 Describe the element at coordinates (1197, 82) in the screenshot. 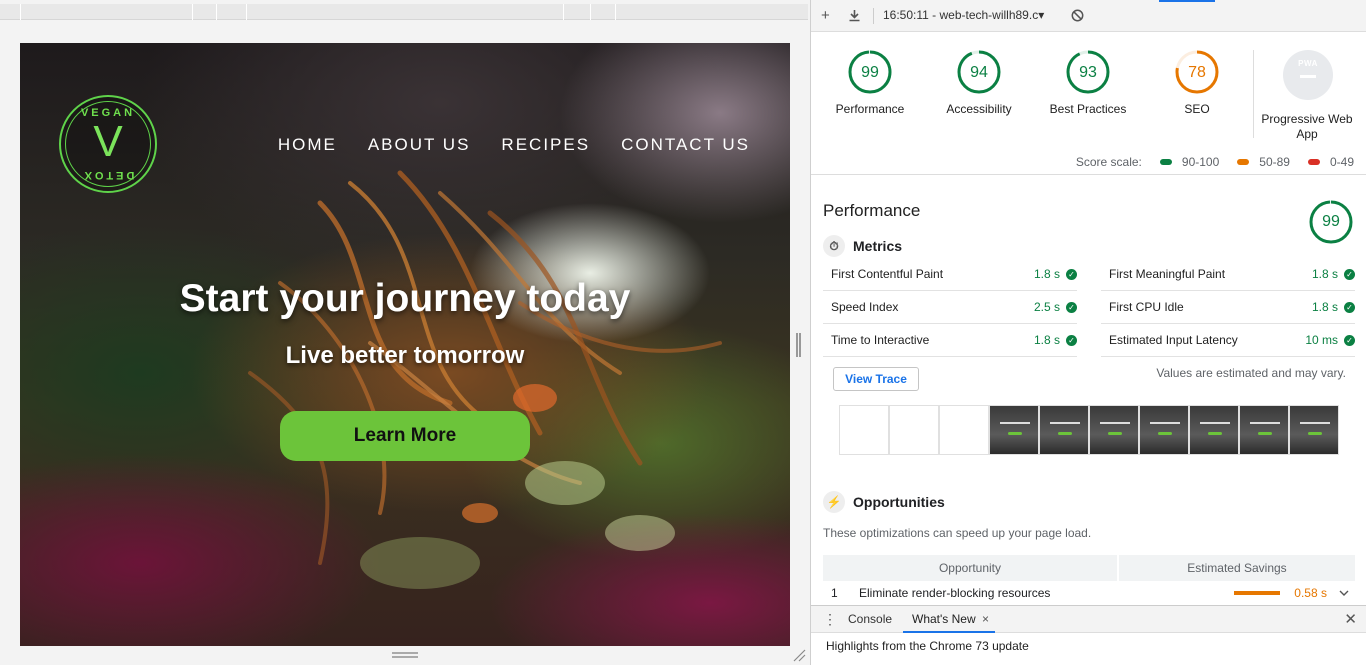

I see `gauge-seo: 78 SEO` at that location.